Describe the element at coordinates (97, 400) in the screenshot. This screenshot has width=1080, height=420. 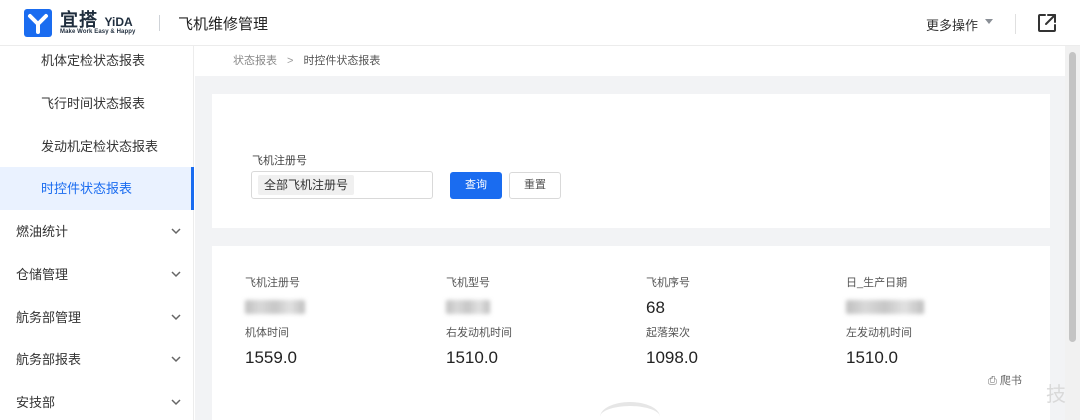
I see `sidebar-group-safety-tech: 安技部` at that location.